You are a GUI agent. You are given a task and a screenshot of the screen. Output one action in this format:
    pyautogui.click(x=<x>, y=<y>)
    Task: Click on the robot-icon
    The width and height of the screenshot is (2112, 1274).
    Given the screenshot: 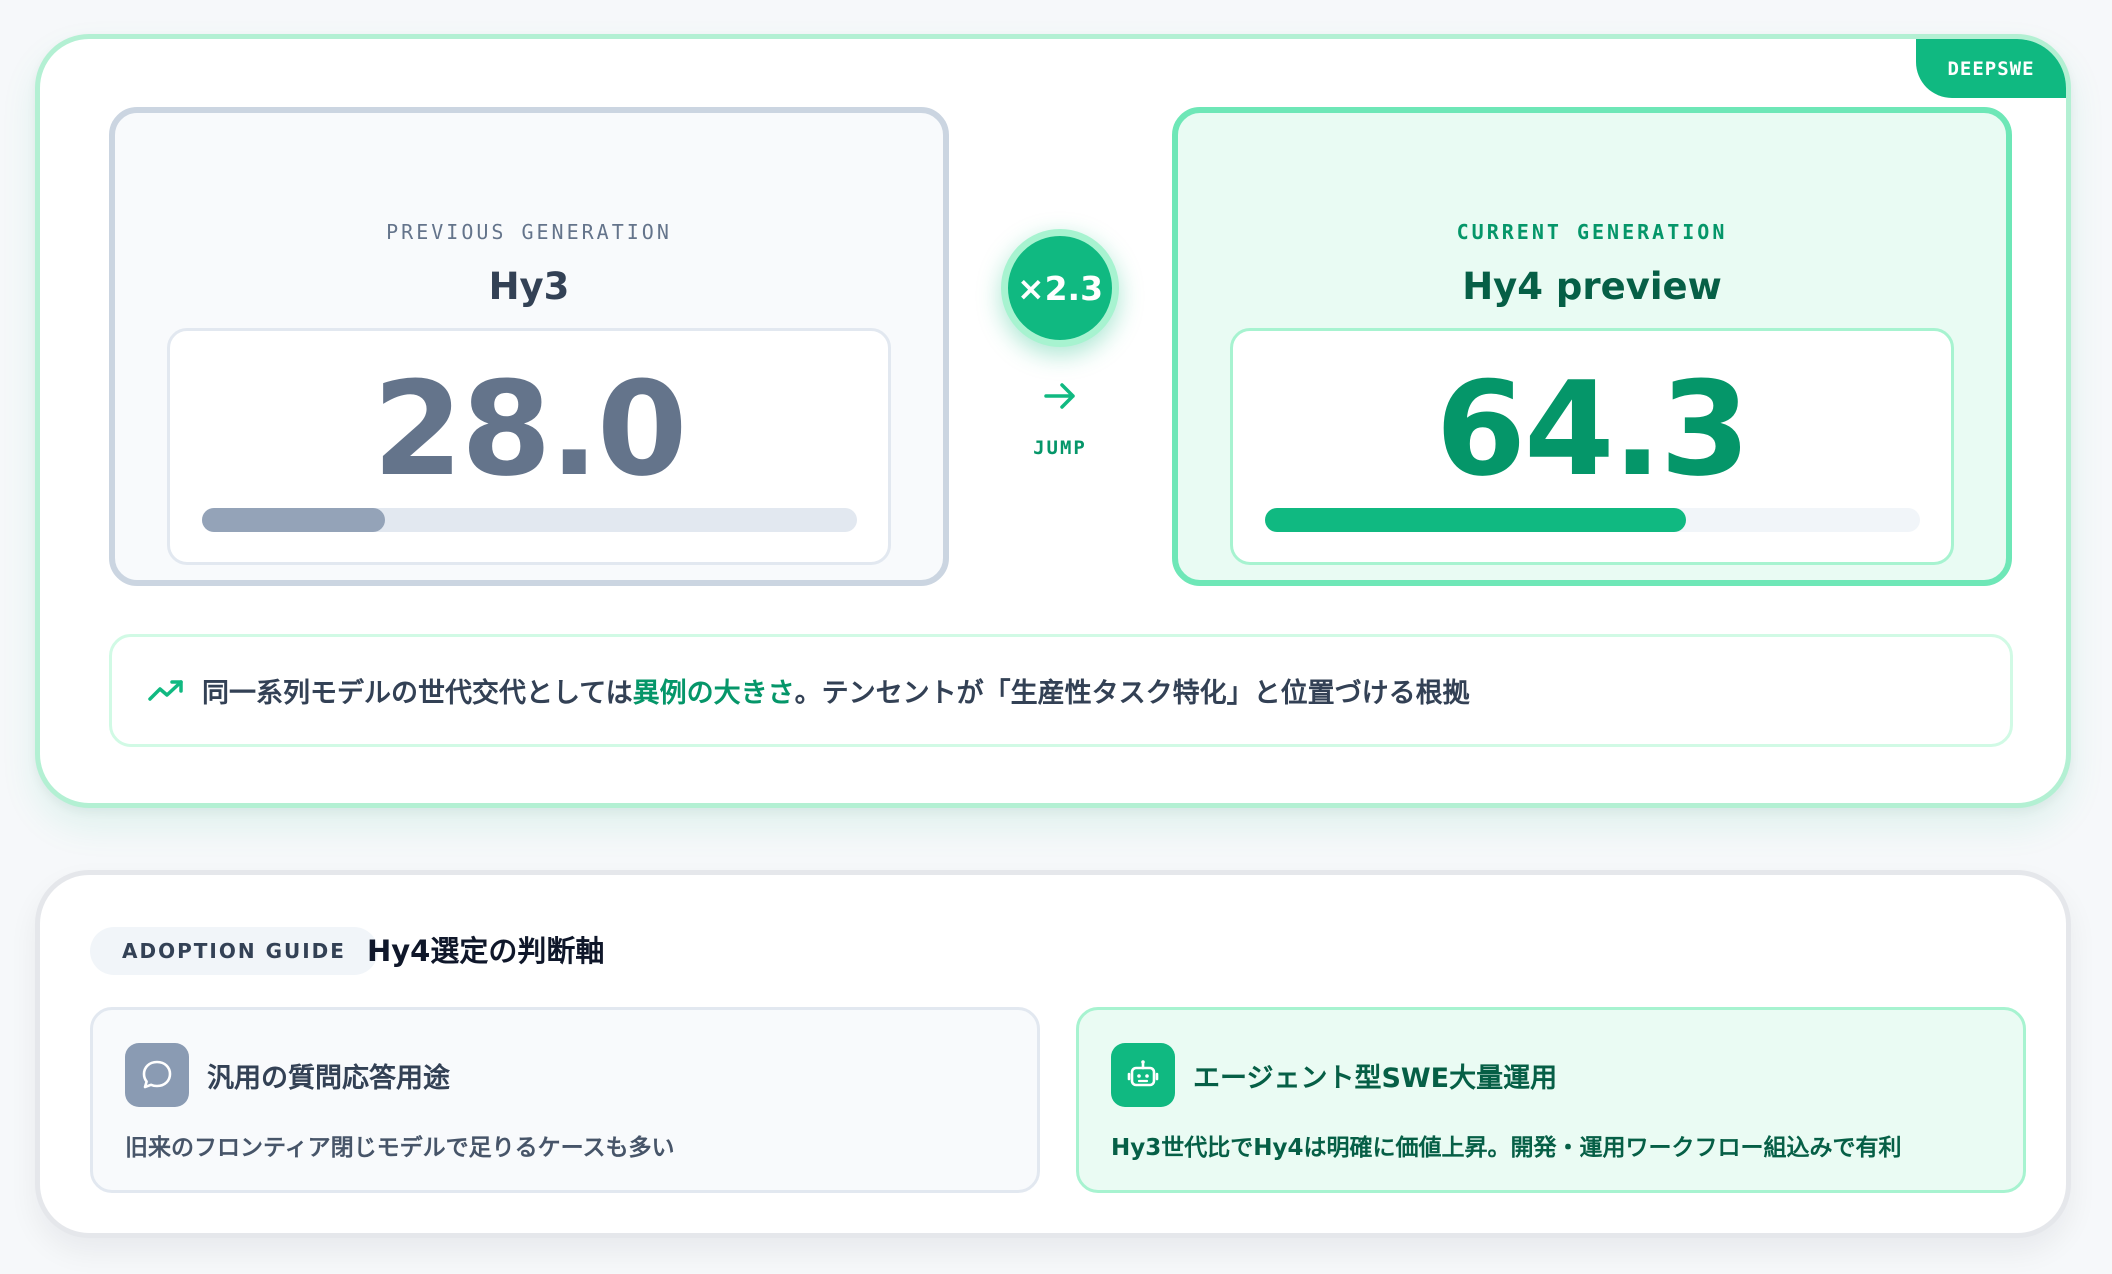 What is the action you would take?
    pyautogui.click(x=1143, y=1073)
    